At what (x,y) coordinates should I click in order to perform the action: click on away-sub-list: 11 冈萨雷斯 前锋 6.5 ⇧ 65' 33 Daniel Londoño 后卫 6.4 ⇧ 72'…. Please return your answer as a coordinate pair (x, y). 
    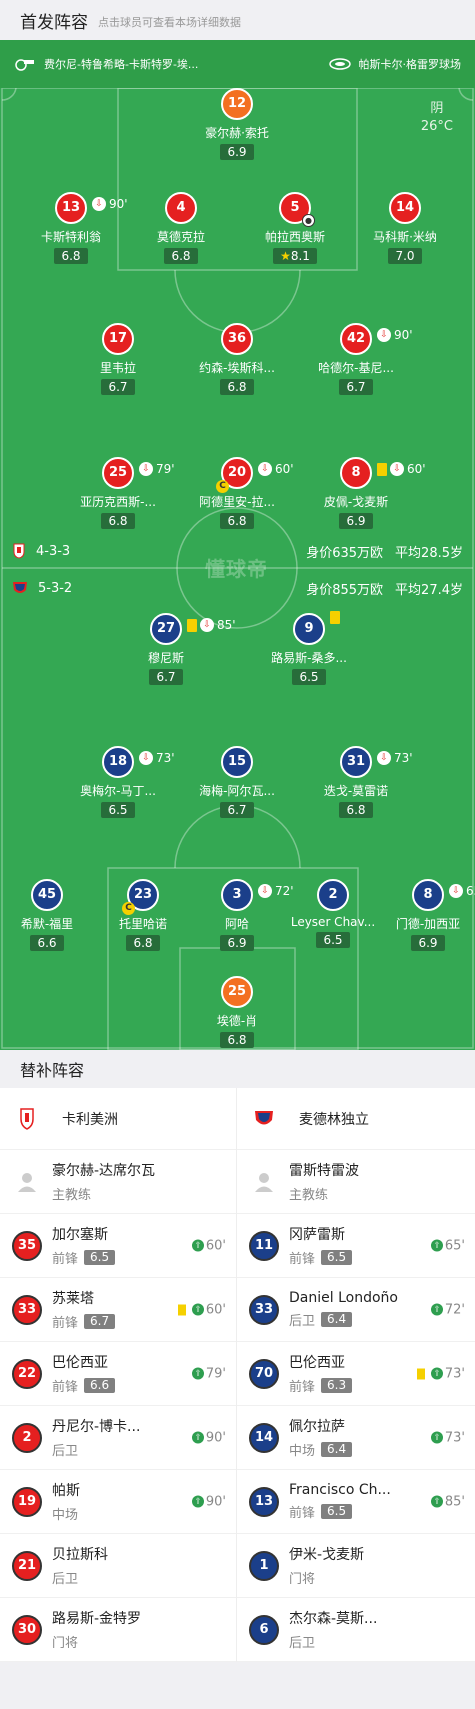
    Looking at the image, I should click on (356, 1438).